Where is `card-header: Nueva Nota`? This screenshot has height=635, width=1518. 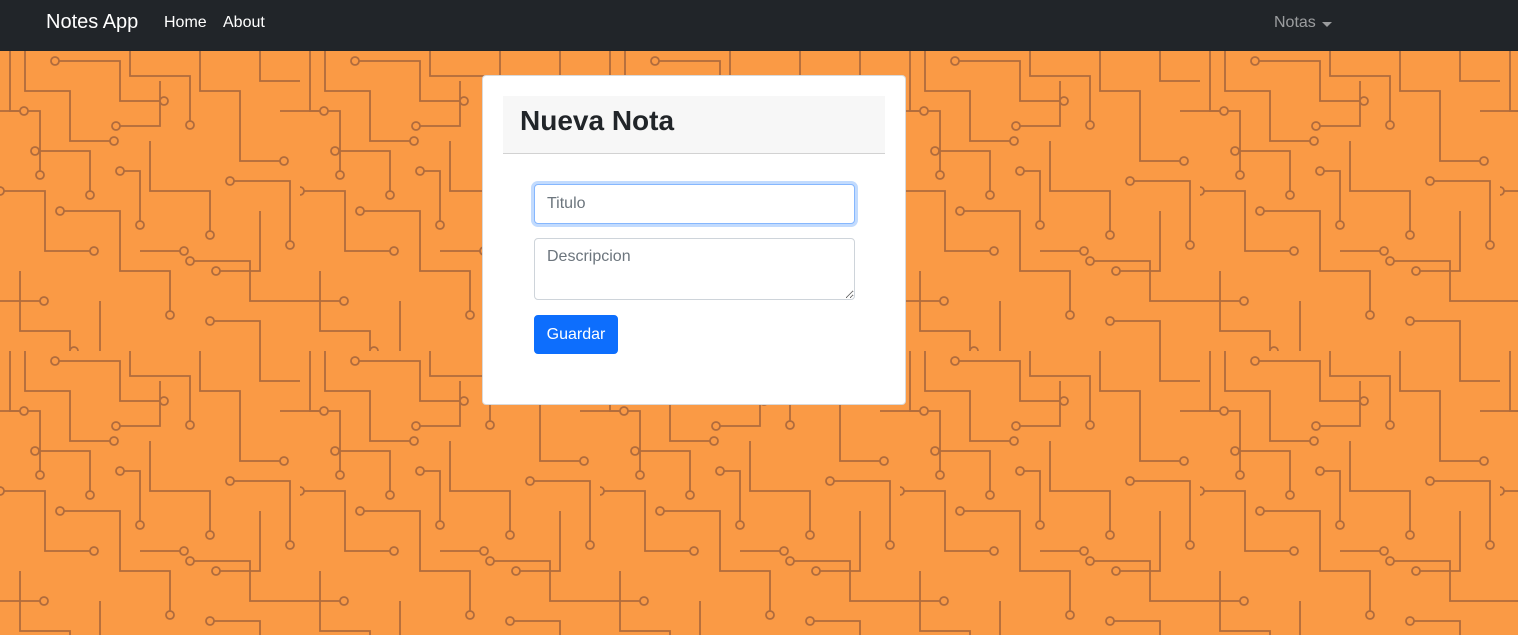 card-header: Nueva Nota is located at coordinates (694, 125).